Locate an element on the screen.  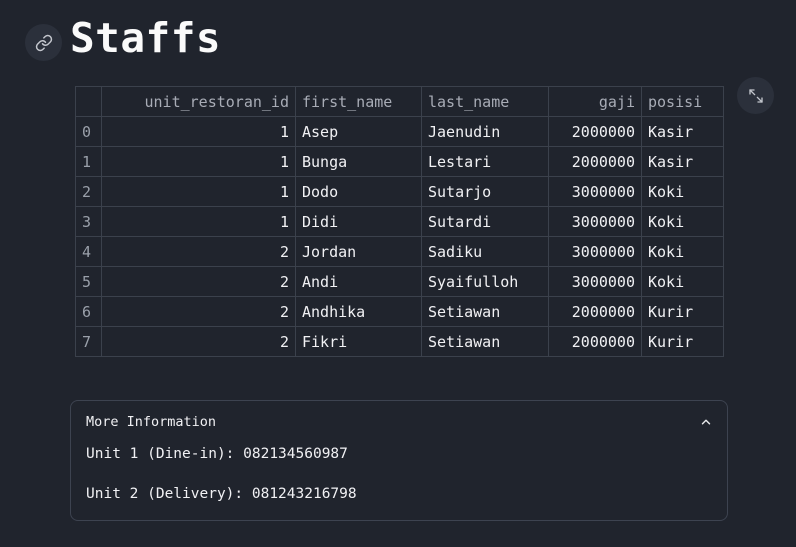
expand-icon is located at coordinates (755, 95).